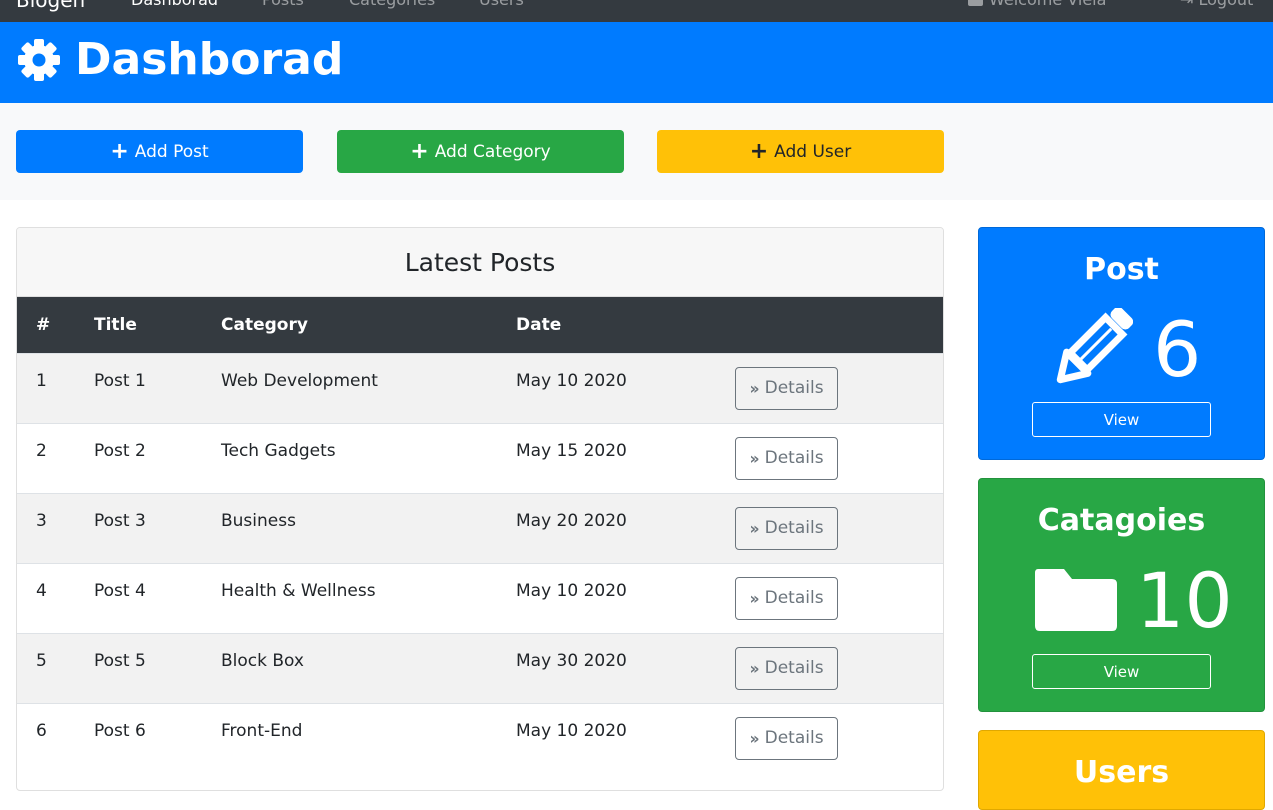 This screenshot has height=810, width=1273. What do you see at coordinates (636, 151) in the screenshot?
I see `actions-bar: + Add Post + Add Category + Add User` at bounding box center [636, 151].